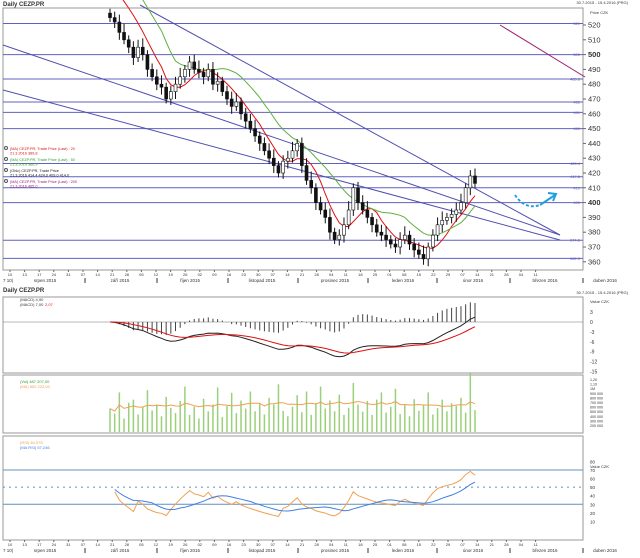 This screenshot has height=558, width=640. I want to click on price-tick-label: 450, so click(594, 128).